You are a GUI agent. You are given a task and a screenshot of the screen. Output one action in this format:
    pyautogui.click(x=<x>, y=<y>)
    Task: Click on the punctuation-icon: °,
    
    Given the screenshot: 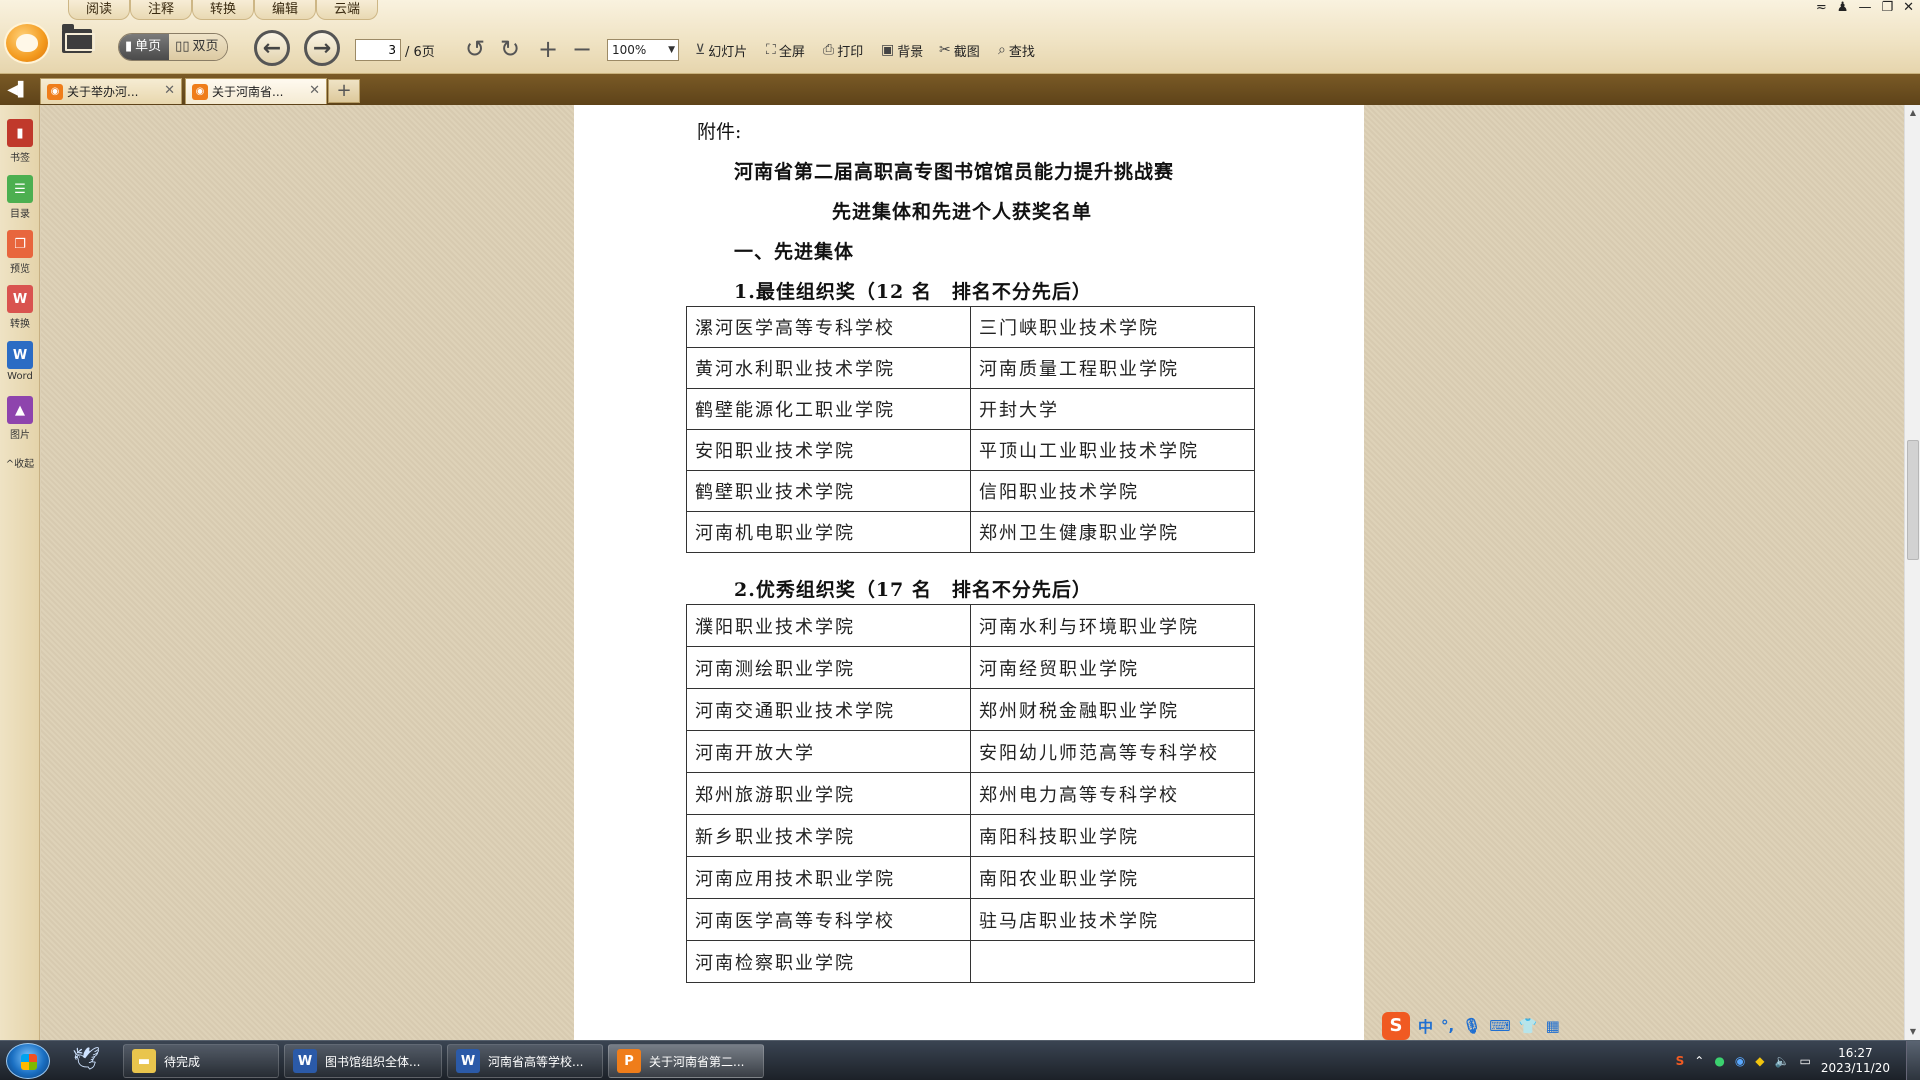 What is the action you would take?
    pyautogui.click(x=1447, y=1026)
    